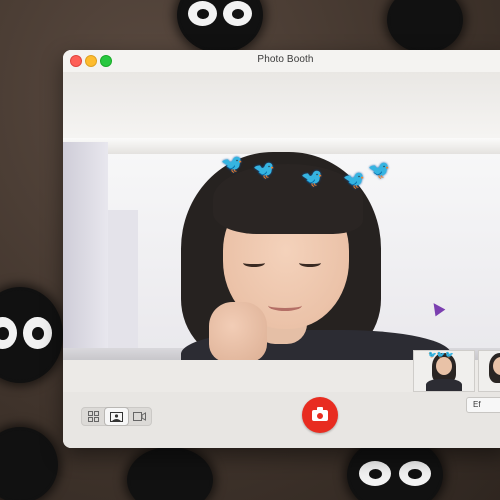 This screenshot has height=500, width=500. Describe the element at coordinates (254, 263) in the screenshot. I see `left-eye` at that location.